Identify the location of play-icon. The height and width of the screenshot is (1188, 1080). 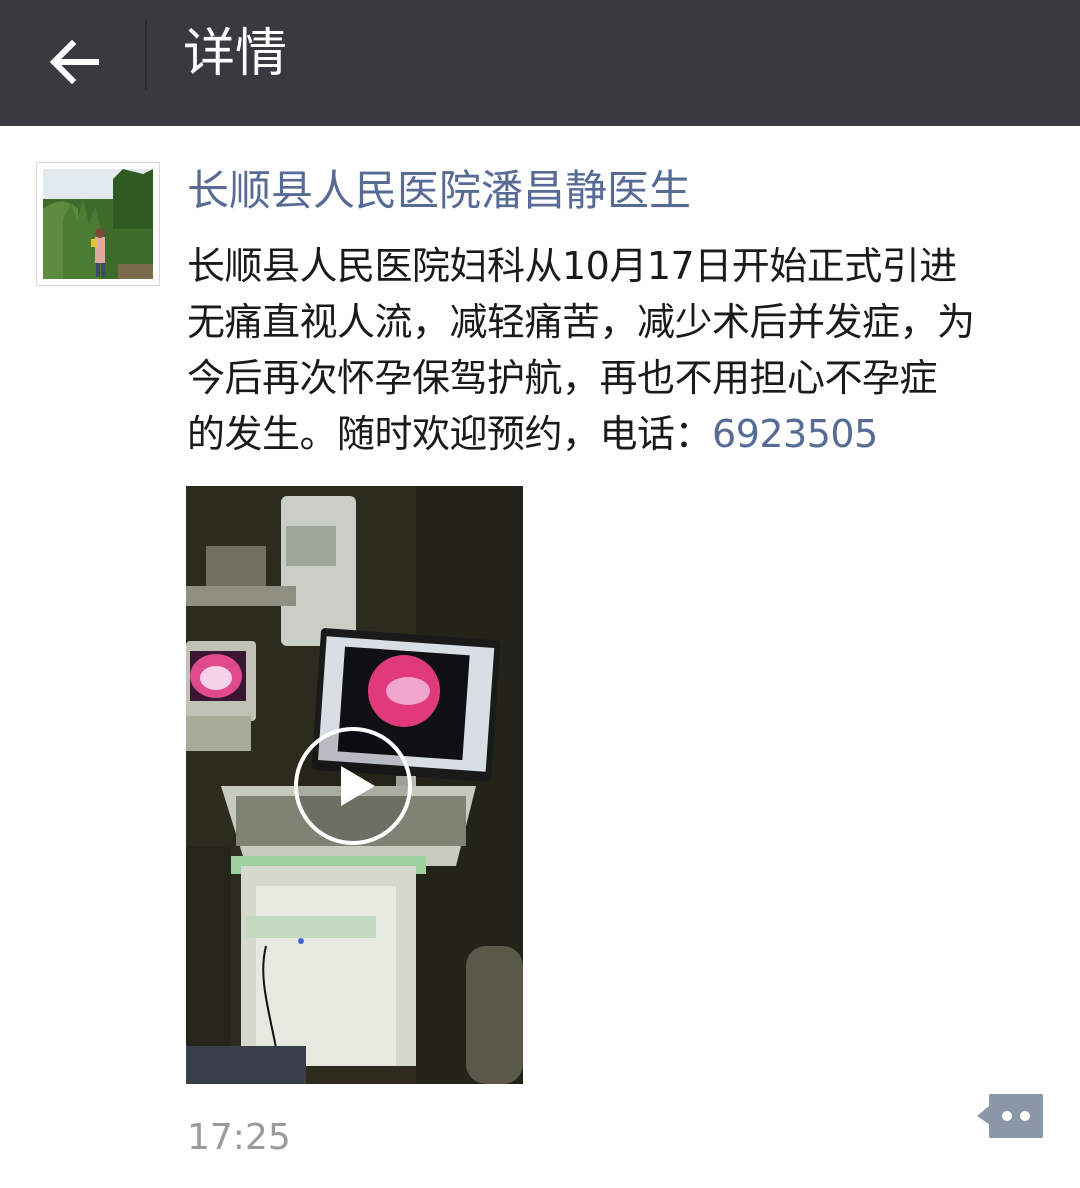
(353, 786).